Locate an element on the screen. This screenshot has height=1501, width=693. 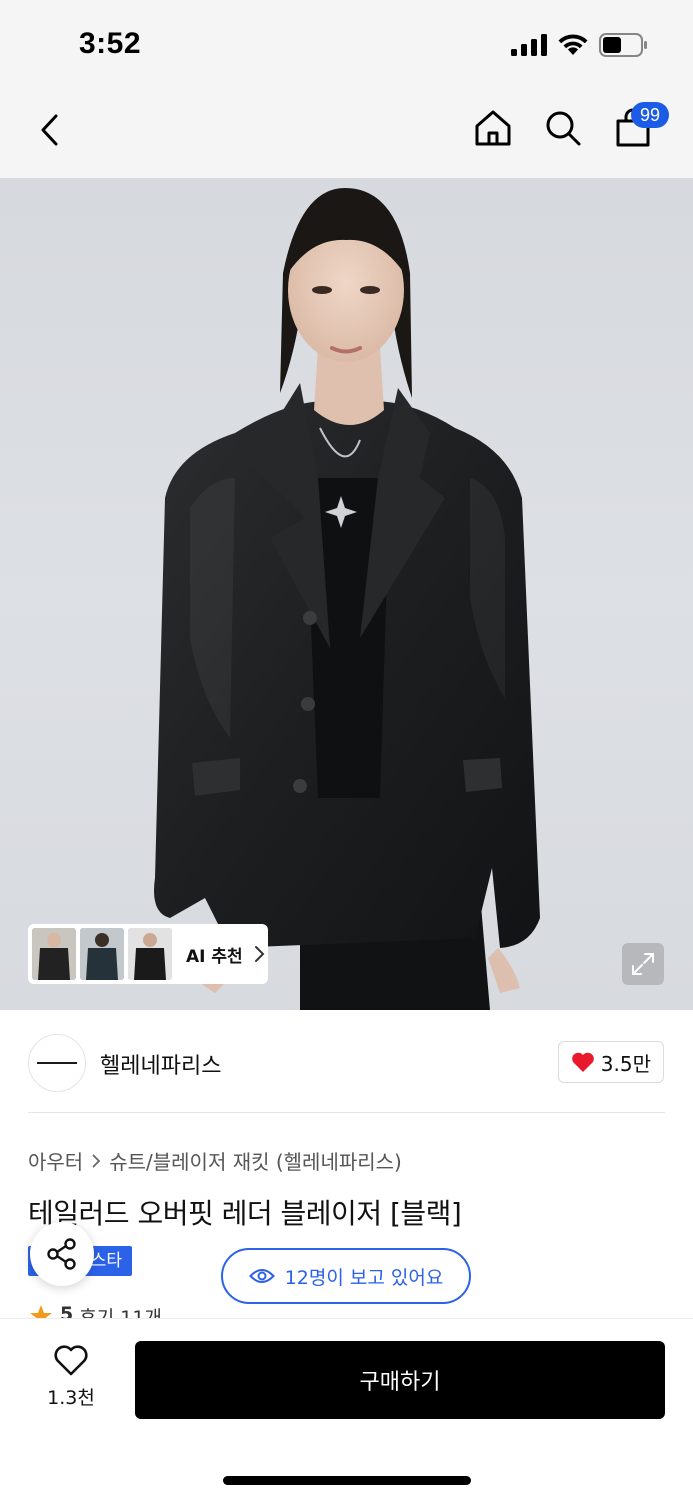
live-viewers-text: 12명이 보고 있어요 is located at coordinates (364, 1277).